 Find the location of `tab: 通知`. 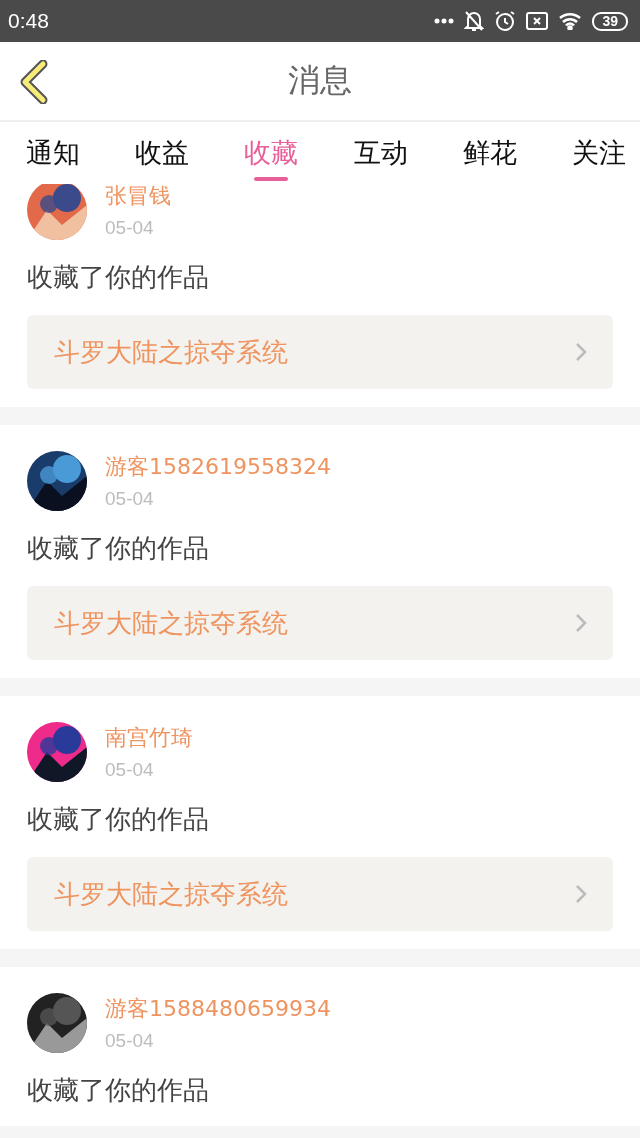

tab: 通知 is located at coordinates (53, 153).